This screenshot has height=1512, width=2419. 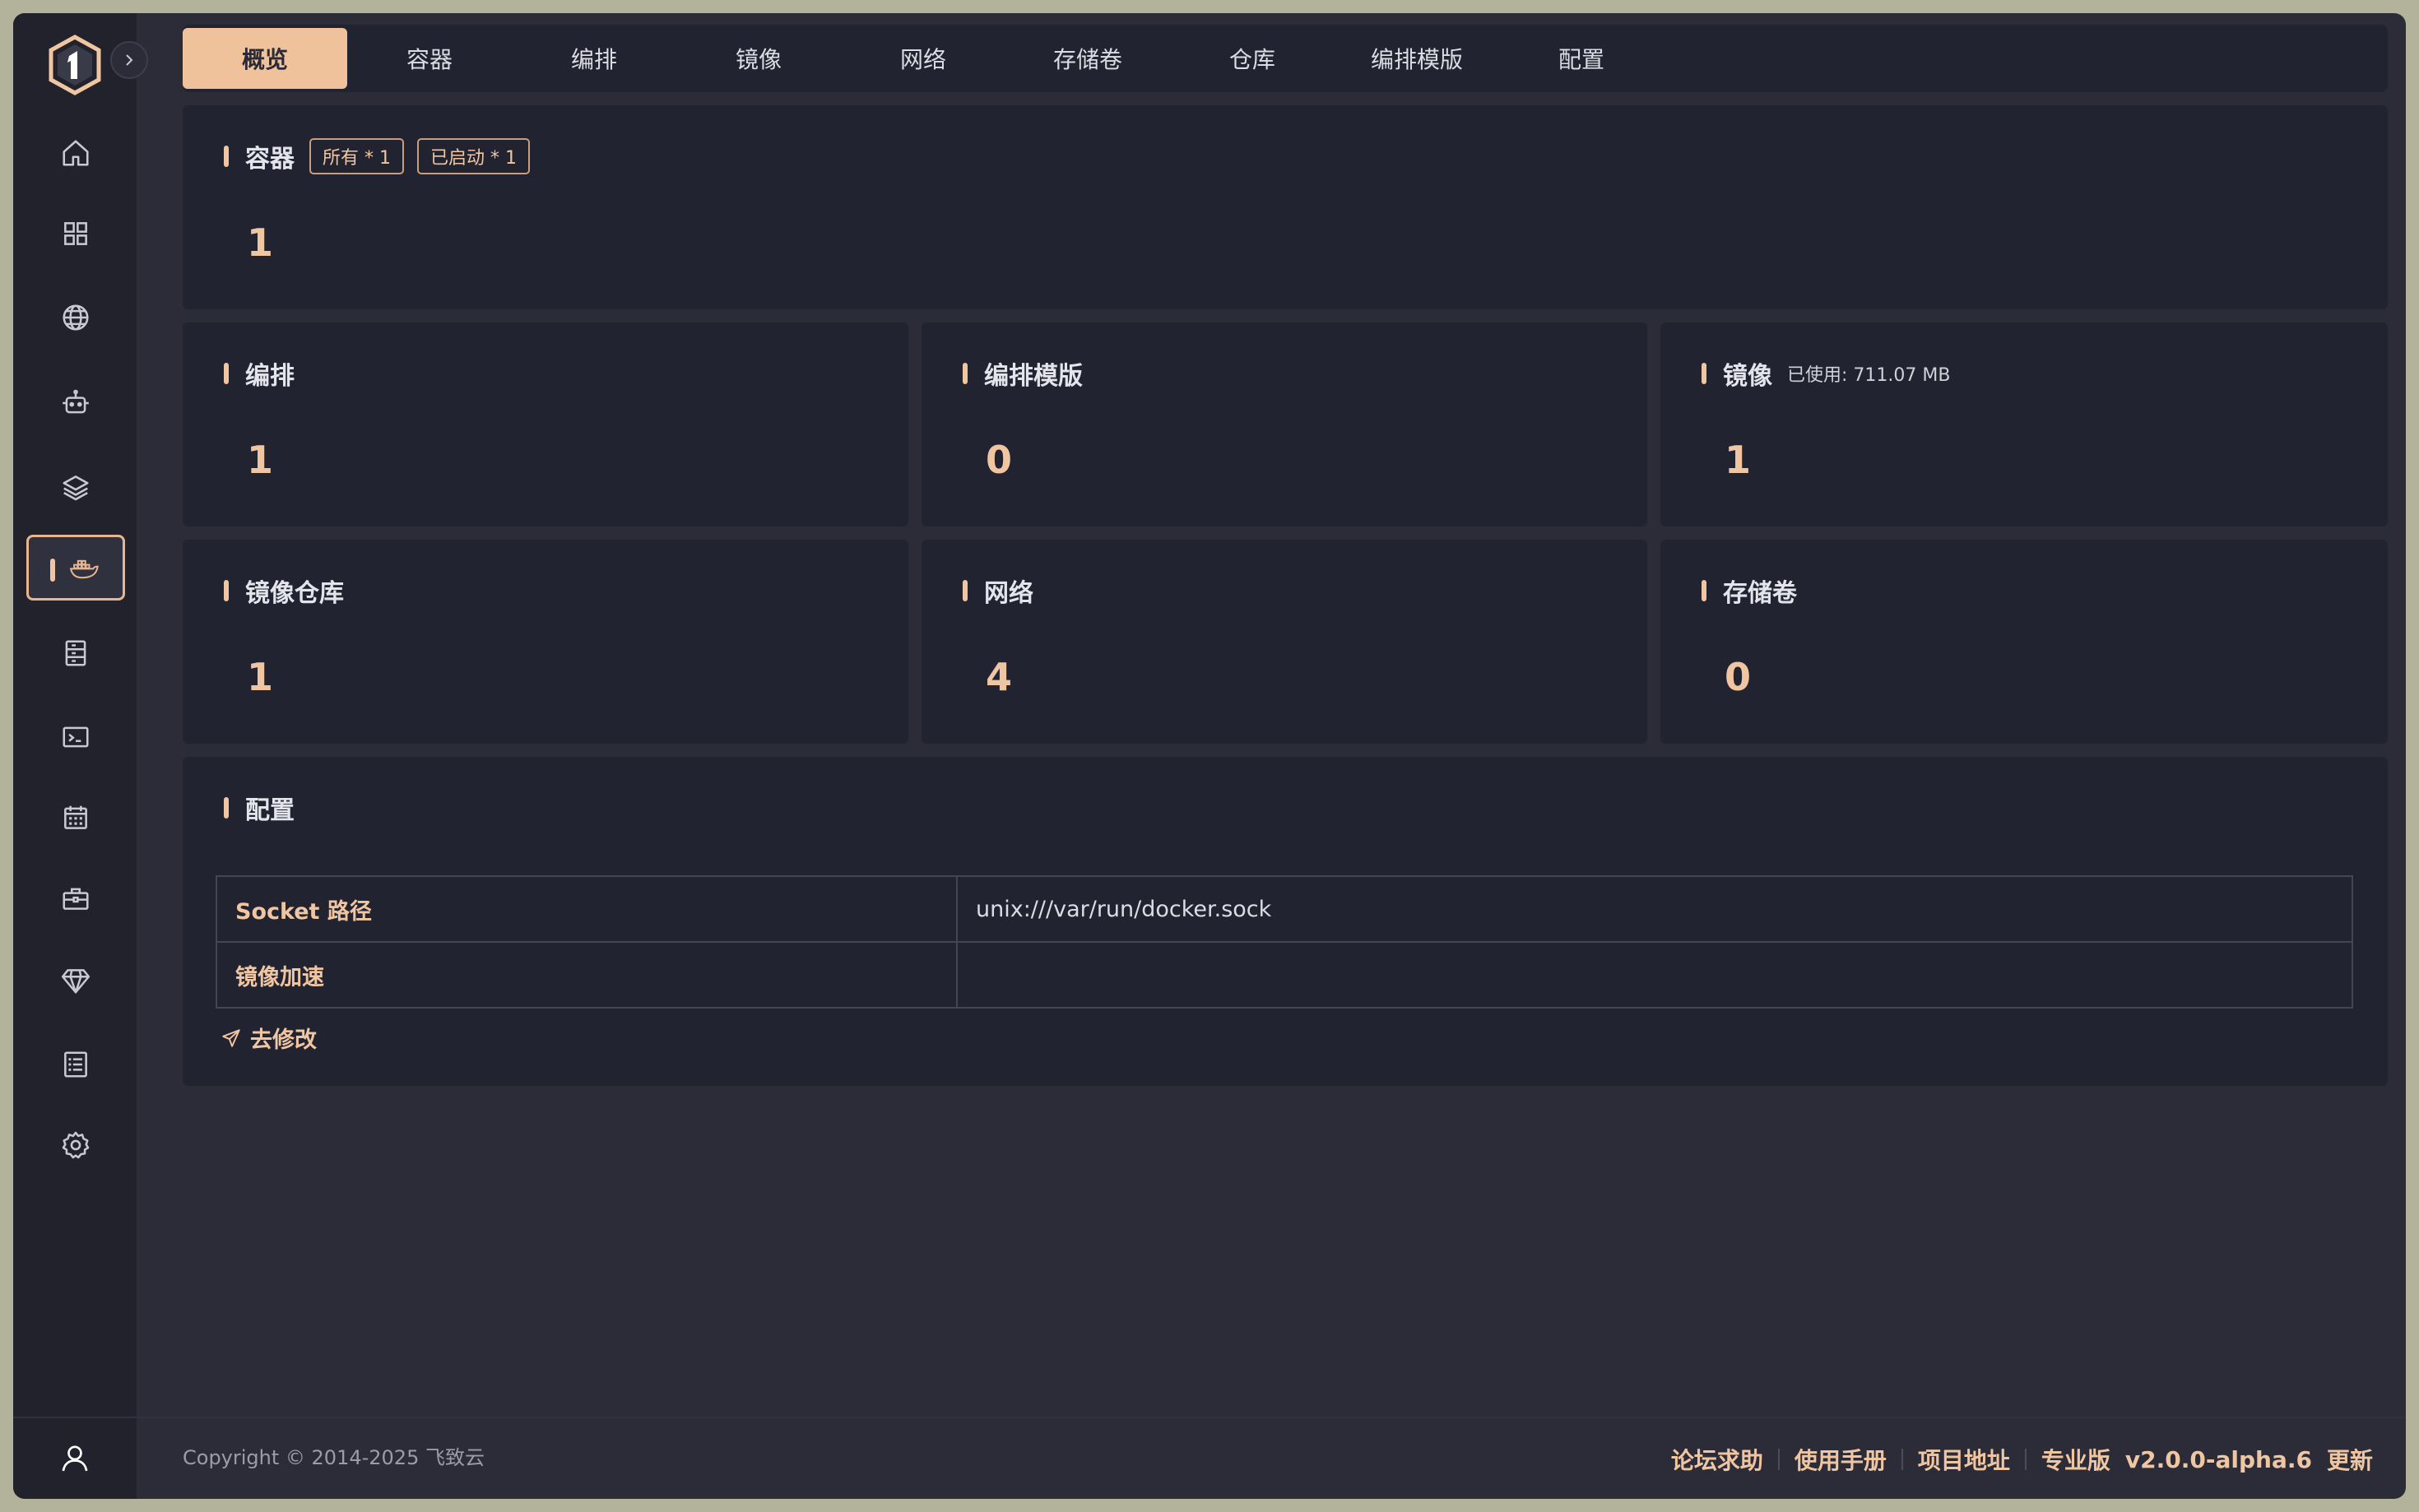 I want to click on registry-title: 镜像仓库, so click(x=284, y=591).